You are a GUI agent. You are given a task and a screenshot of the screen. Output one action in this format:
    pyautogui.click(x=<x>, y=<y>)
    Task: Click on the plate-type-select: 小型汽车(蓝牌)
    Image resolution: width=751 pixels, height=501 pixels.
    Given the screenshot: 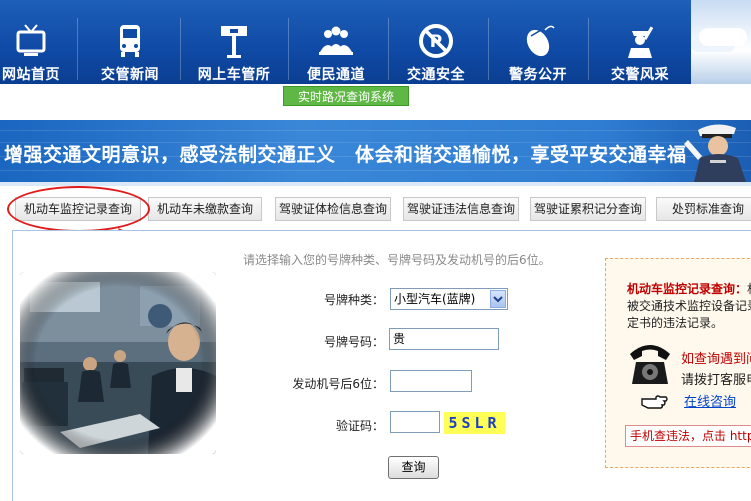 What is the action you would take?
    pyautogui.click(x=449, y=299)
    